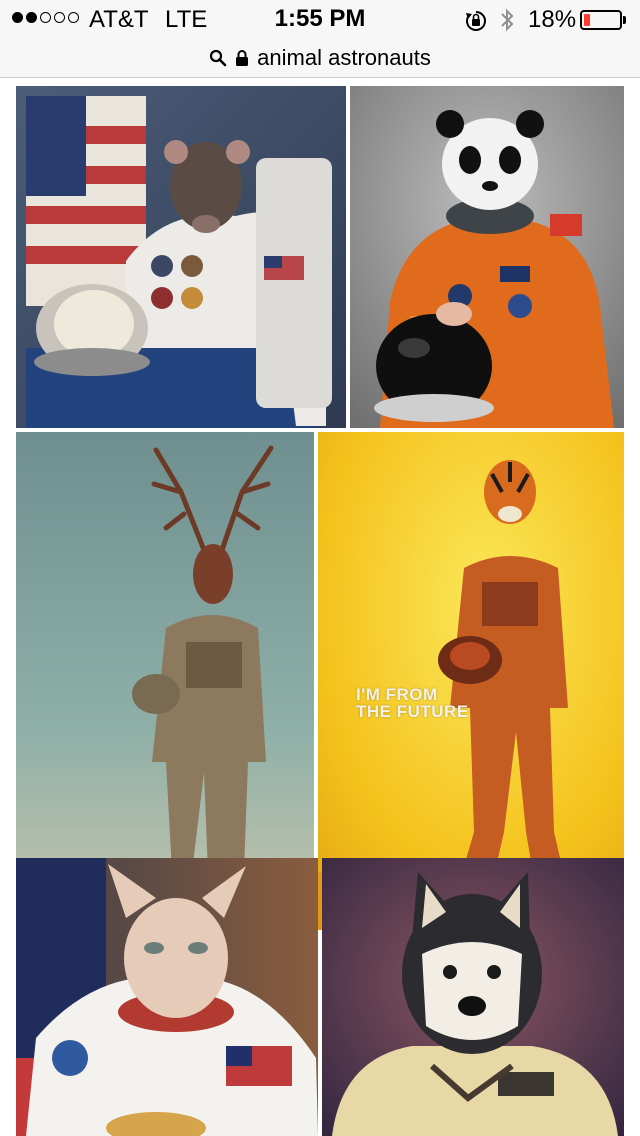 The image size is (640, 1136). I want to click on panda-astronaut-image, so click(487, 257).